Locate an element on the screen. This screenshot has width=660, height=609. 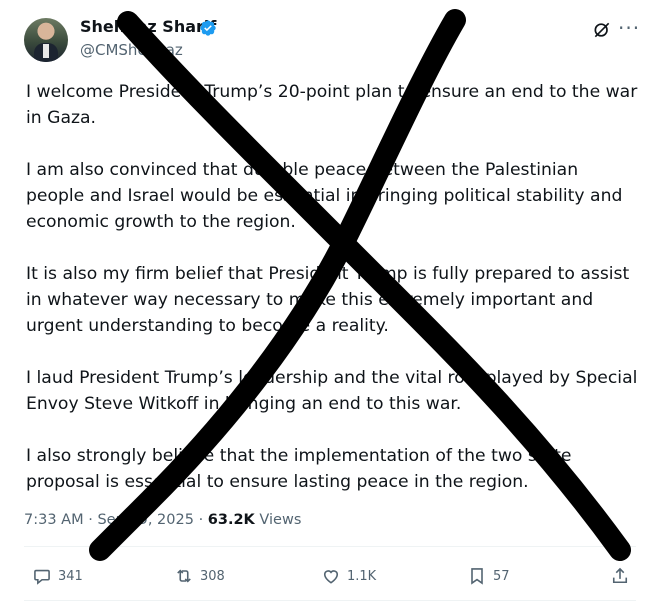
avatar-shirt is located at coordinates (46, 51).